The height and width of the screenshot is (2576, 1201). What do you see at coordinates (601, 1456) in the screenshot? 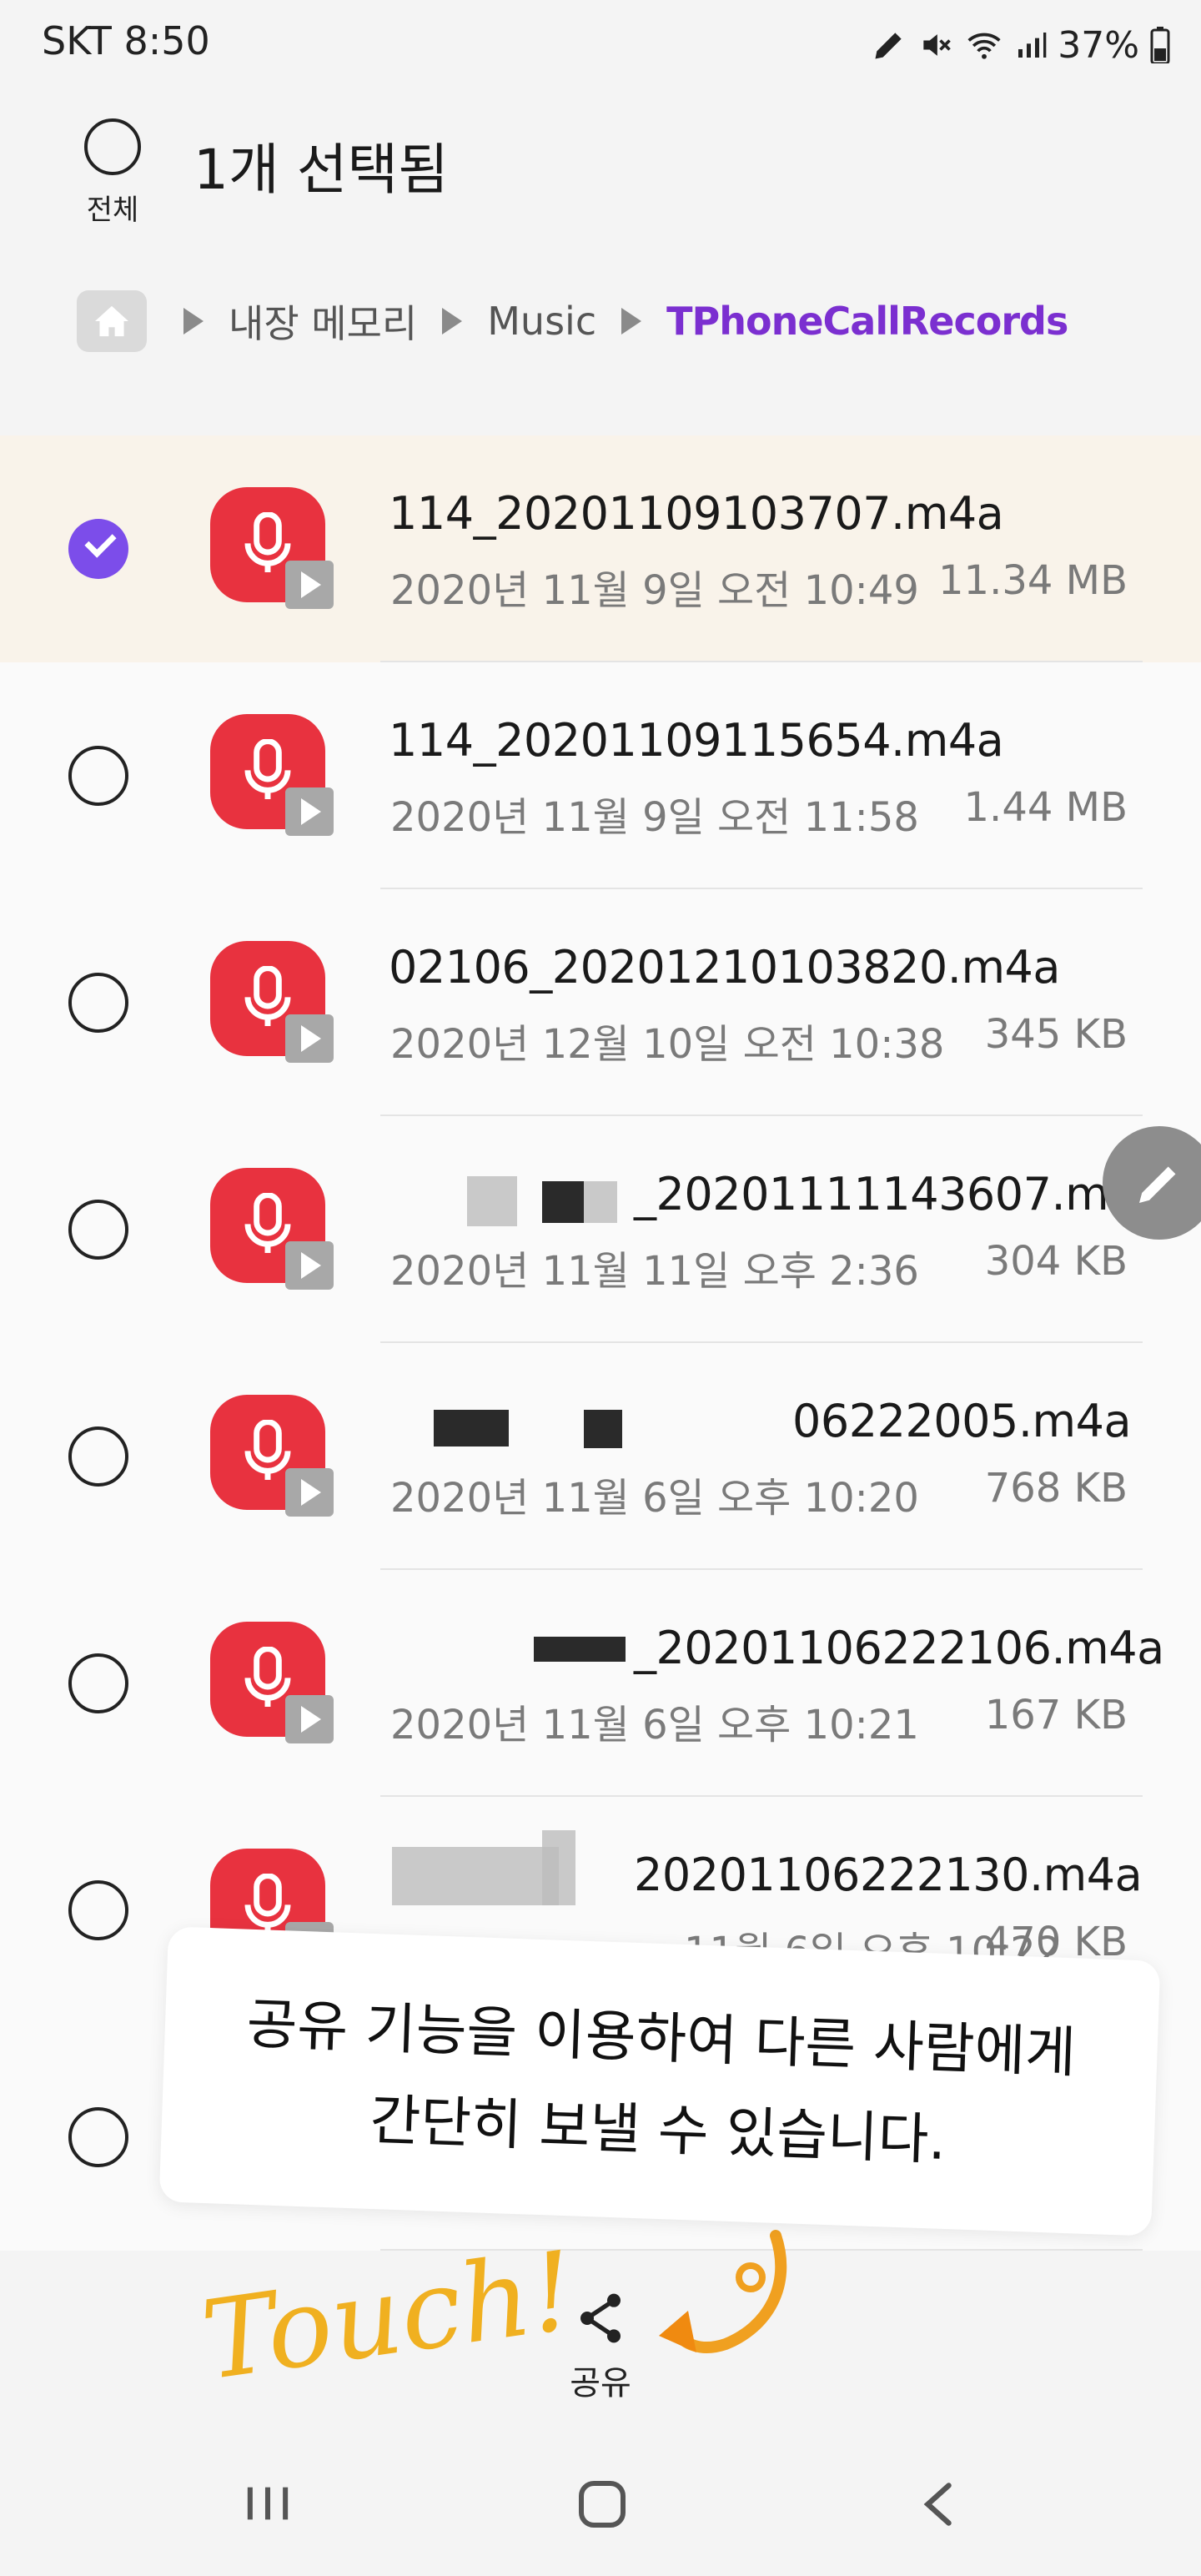
I see `file-row: 06222005.m4a 2020년 11월 6일 오후 10:20 768 KB` at bounding box center [601, 1456].